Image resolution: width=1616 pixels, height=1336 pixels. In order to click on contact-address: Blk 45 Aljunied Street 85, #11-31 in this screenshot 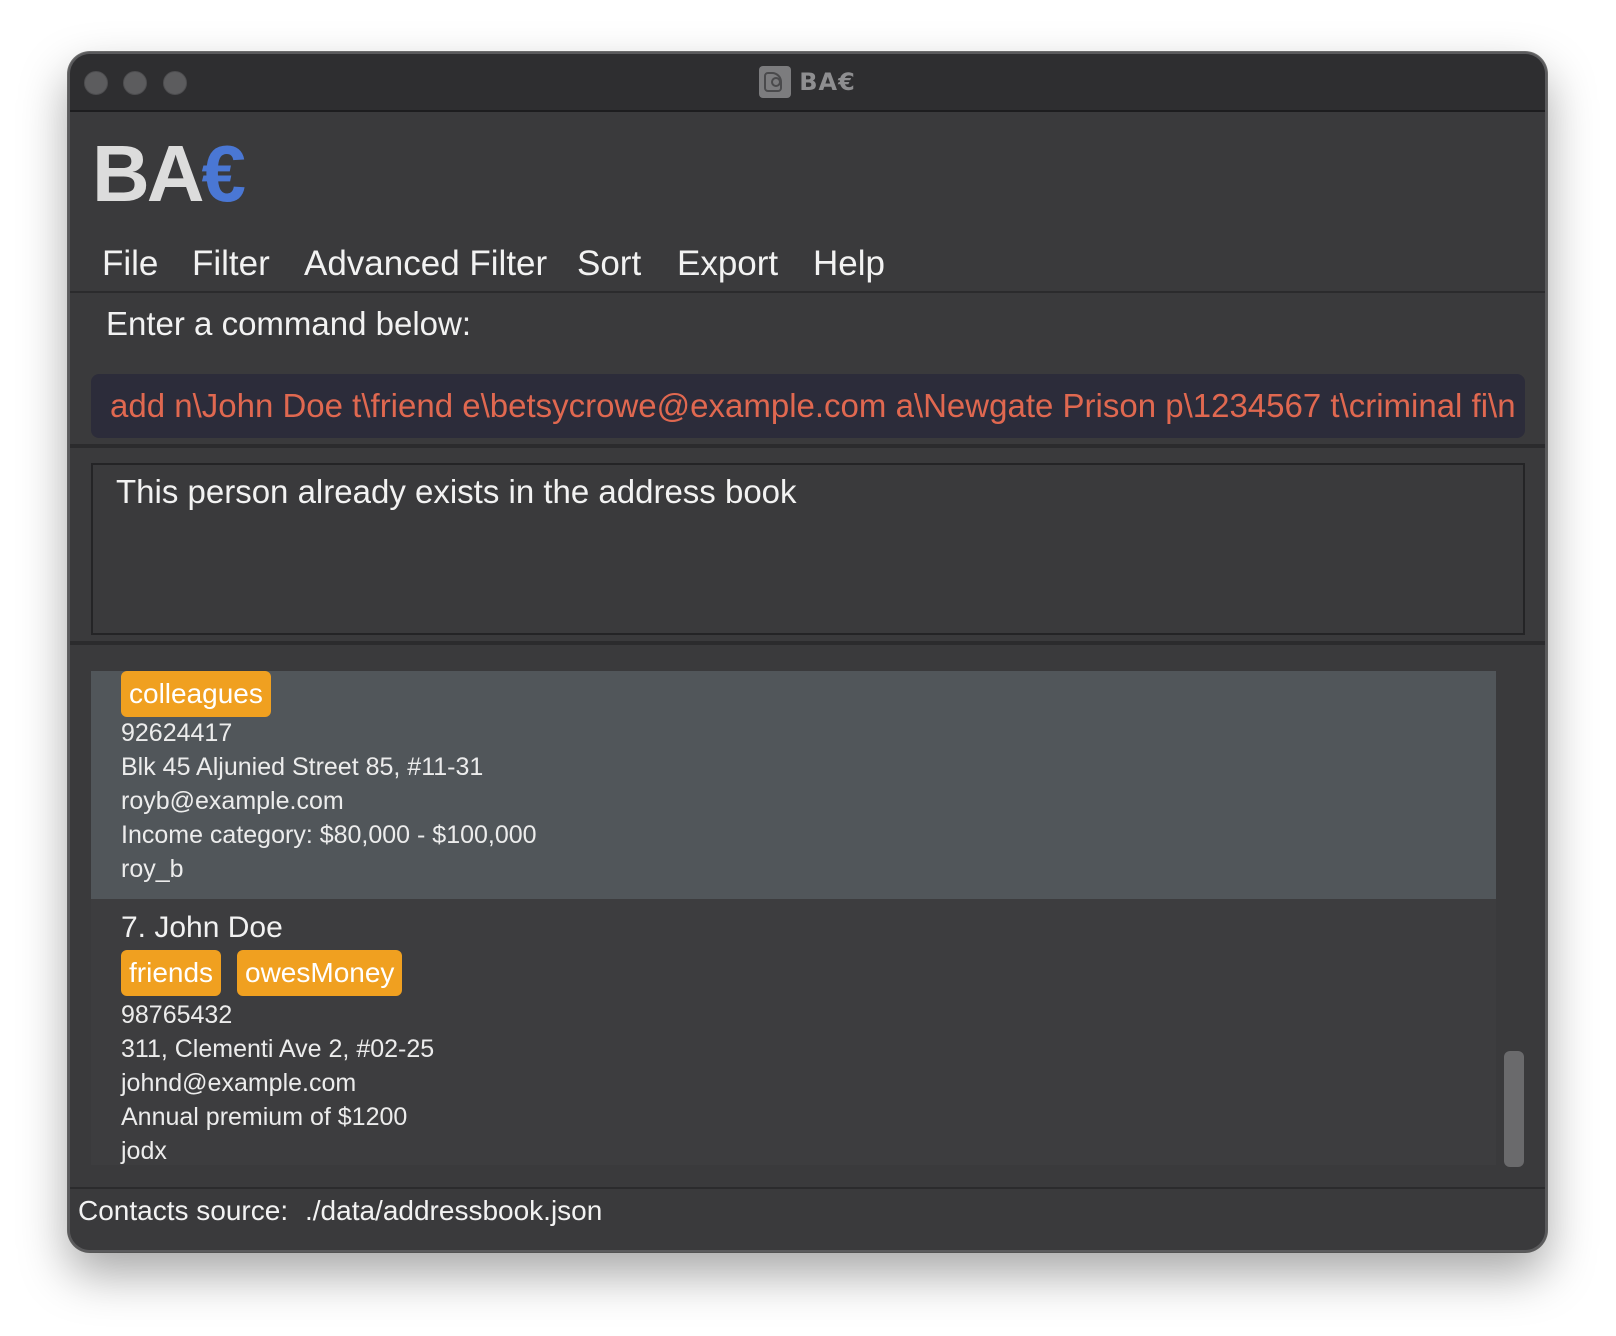, I will do `click(302, 767)`.